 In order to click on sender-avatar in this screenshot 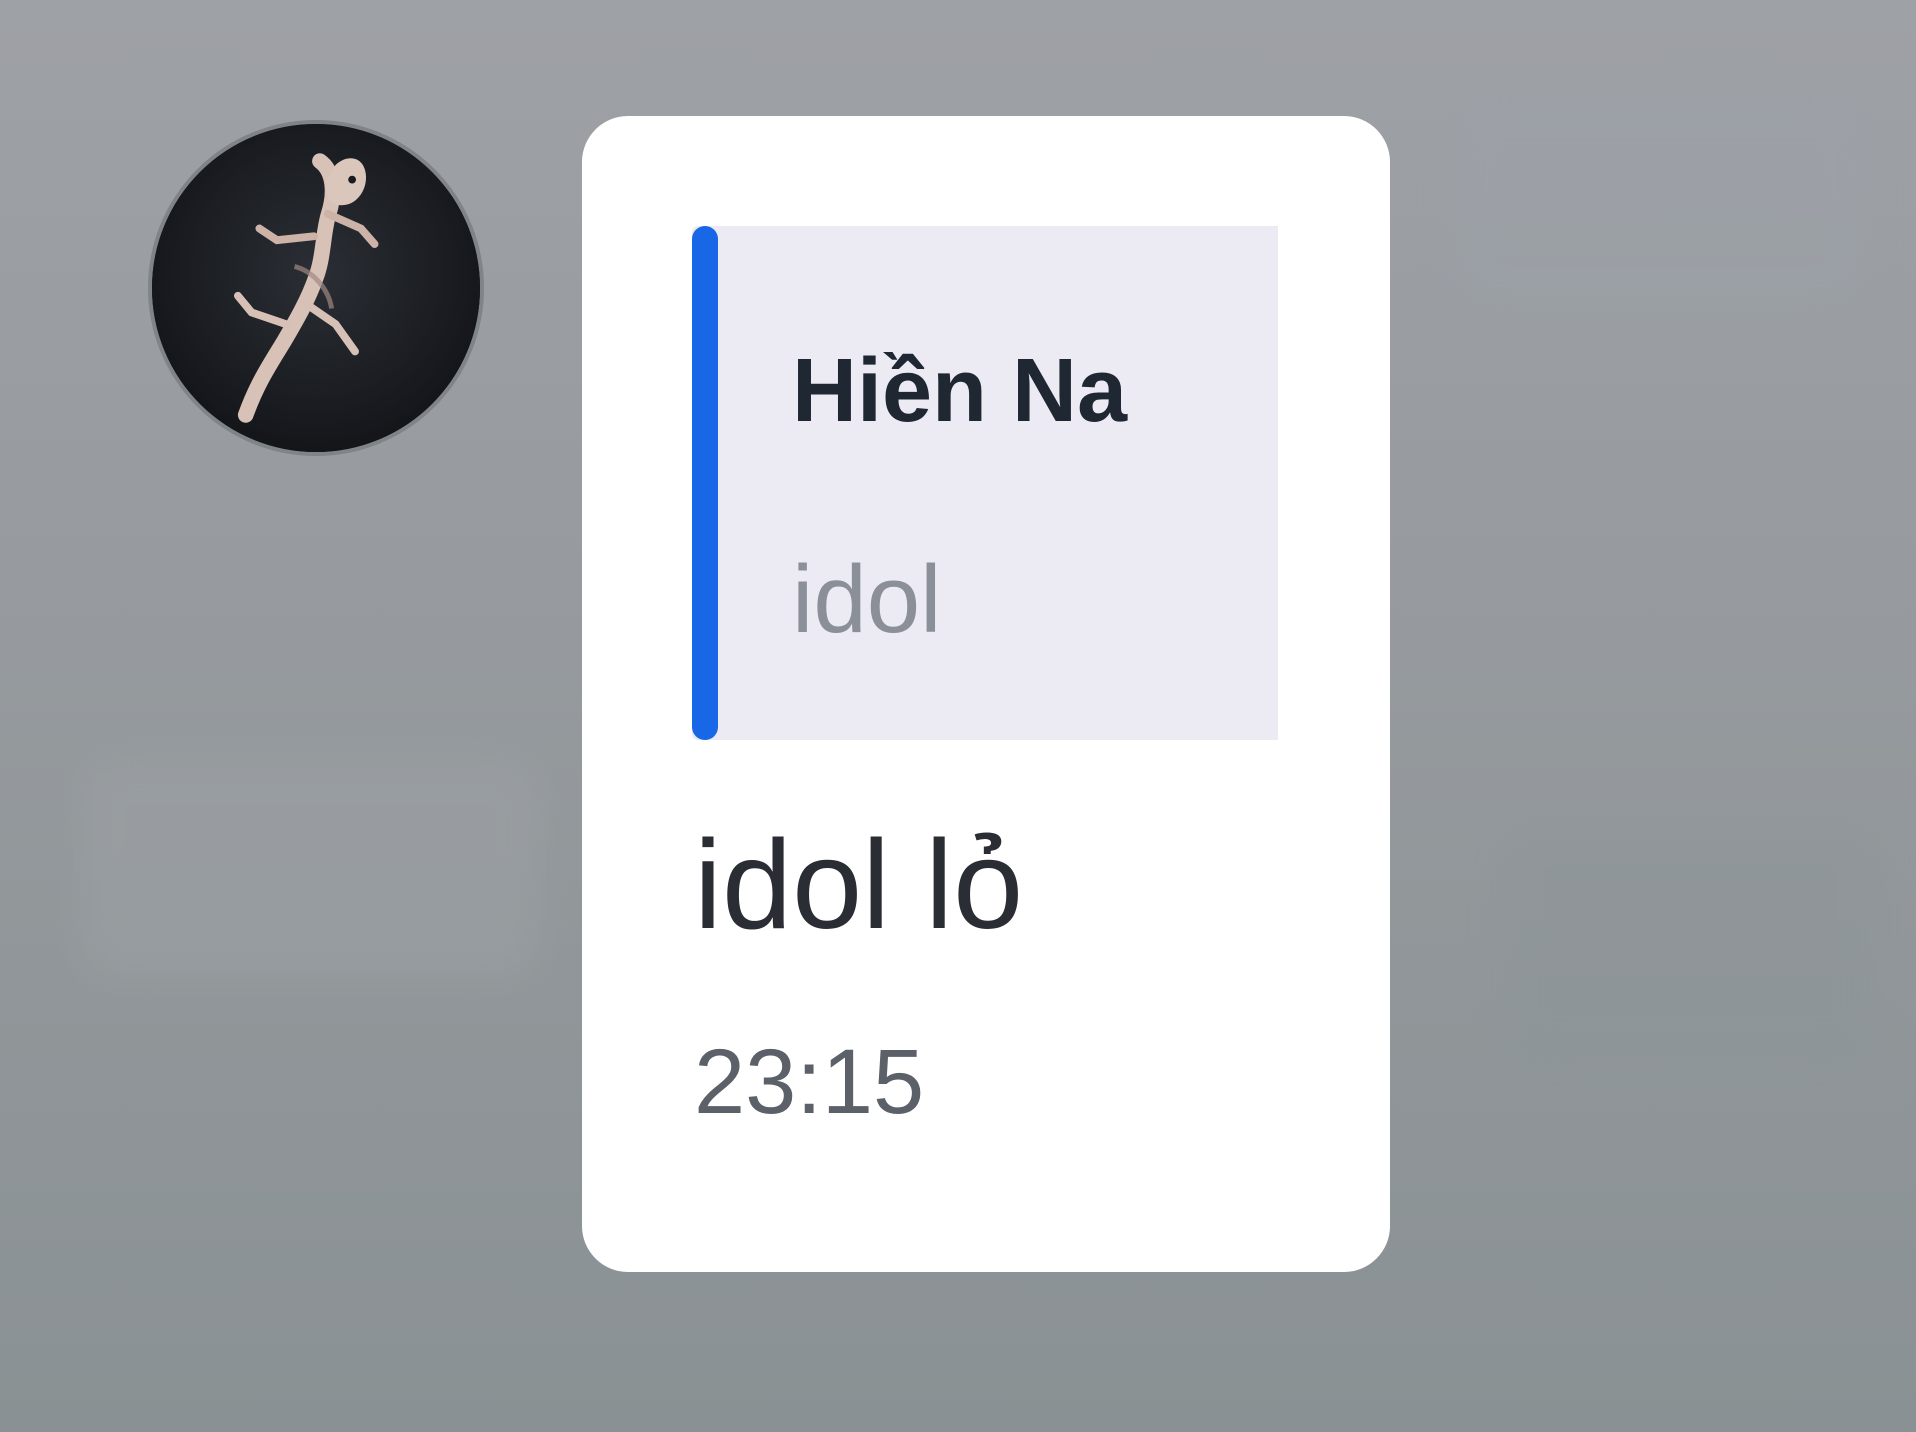, I will do `click(316, 288)`.